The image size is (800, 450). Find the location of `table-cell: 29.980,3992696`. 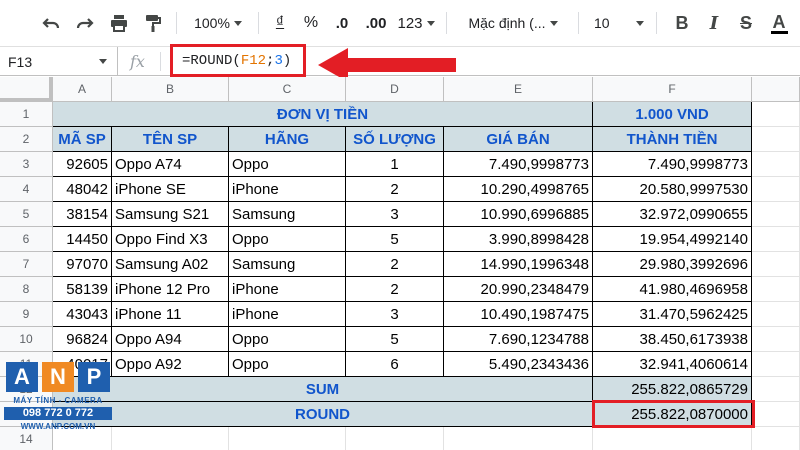

table-cell: 29.980,3992696 is located at coordinates (672, 264).